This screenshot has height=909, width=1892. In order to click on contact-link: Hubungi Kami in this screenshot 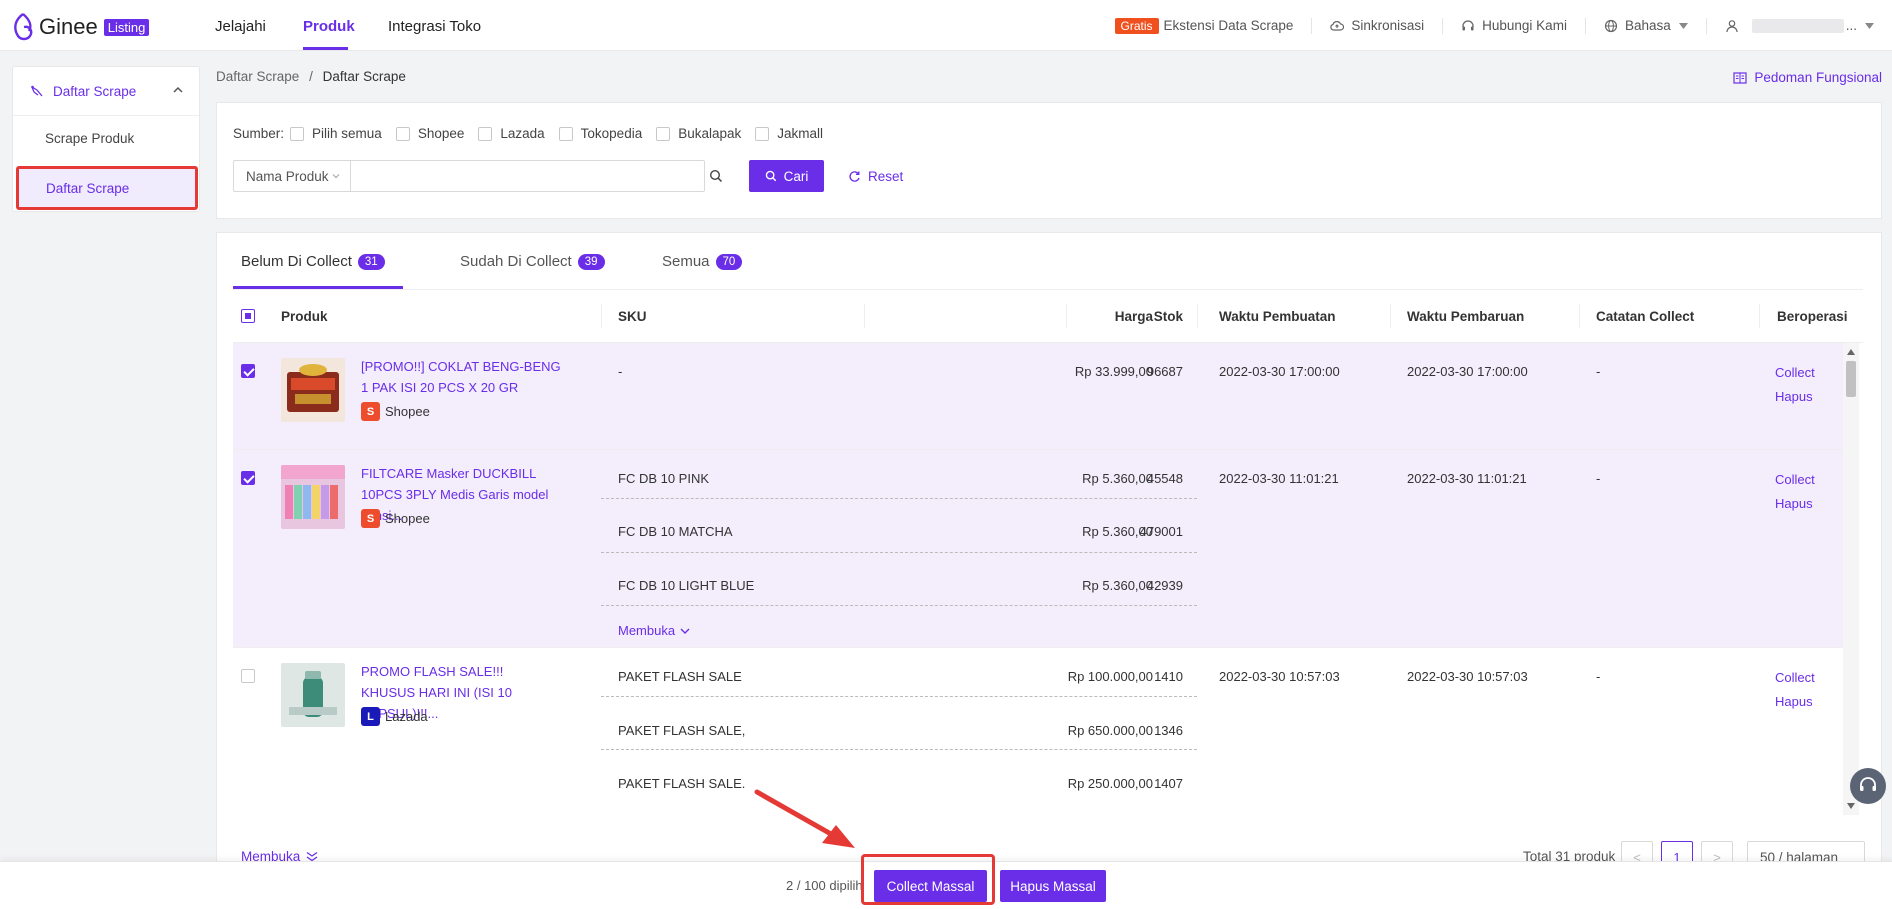, I will do `click(1514, 25)`.